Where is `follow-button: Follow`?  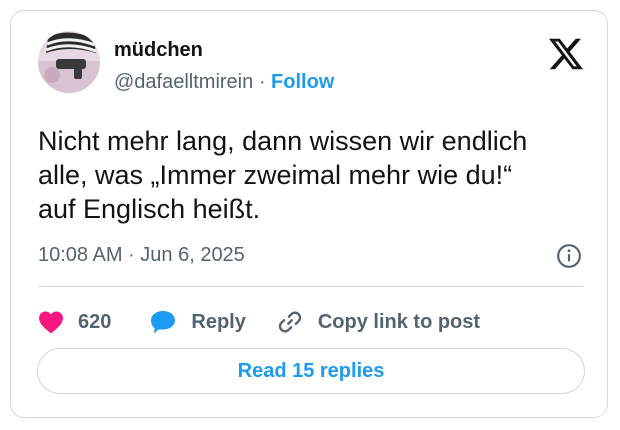
follow-button: Follow is located at coordinates (302, 82).